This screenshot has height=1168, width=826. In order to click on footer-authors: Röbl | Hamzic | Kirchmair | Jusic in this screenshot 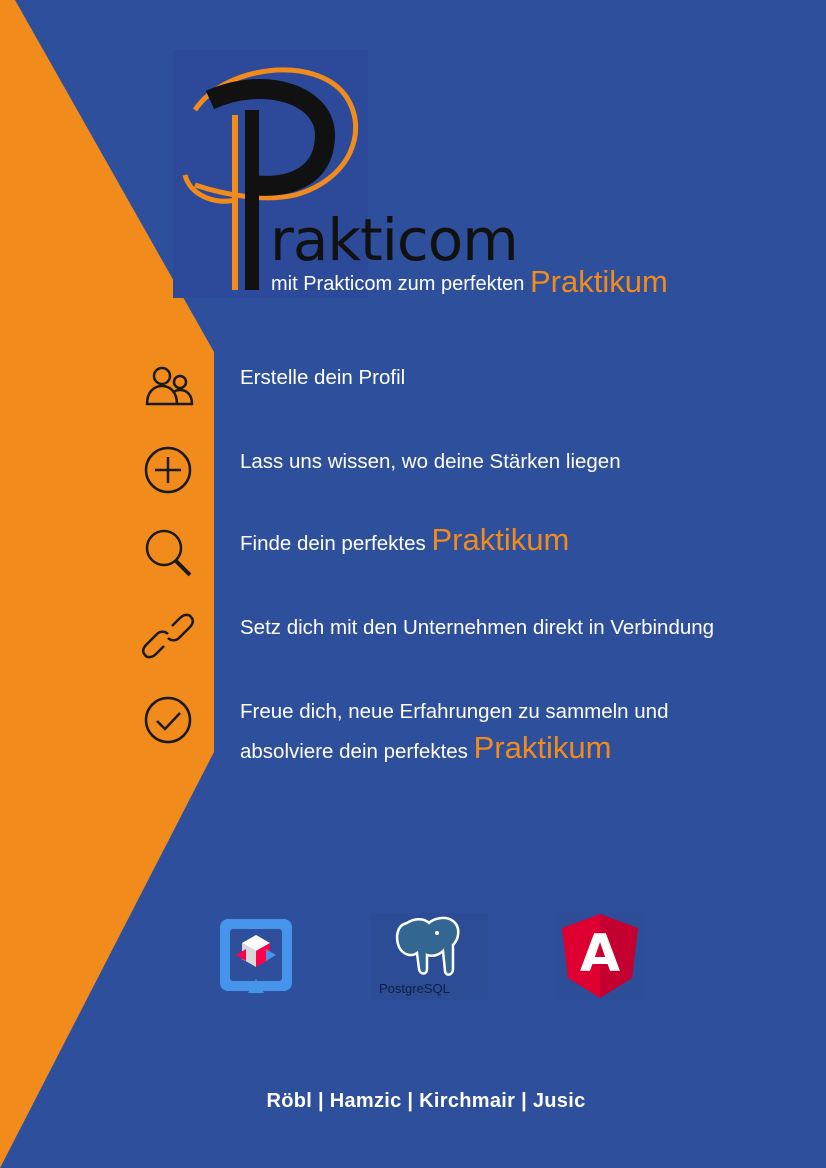, I will do `click(426, 1101)`.